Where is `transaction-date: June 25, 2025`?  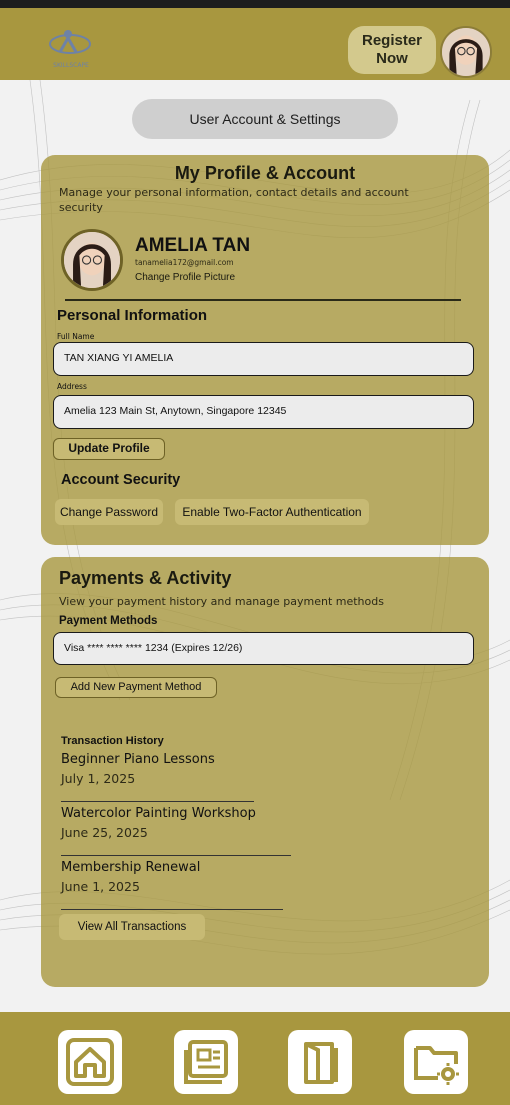
transaction-date: June 25, 2025 is located at coordinates (104, 832).